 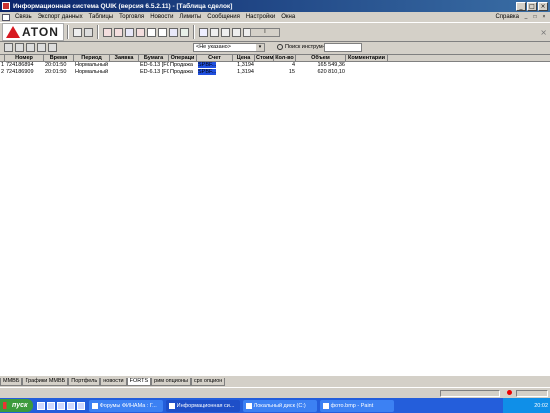 I want to click on instrument-search-label: Поиск инструм-та, so click(x=303, y=47).